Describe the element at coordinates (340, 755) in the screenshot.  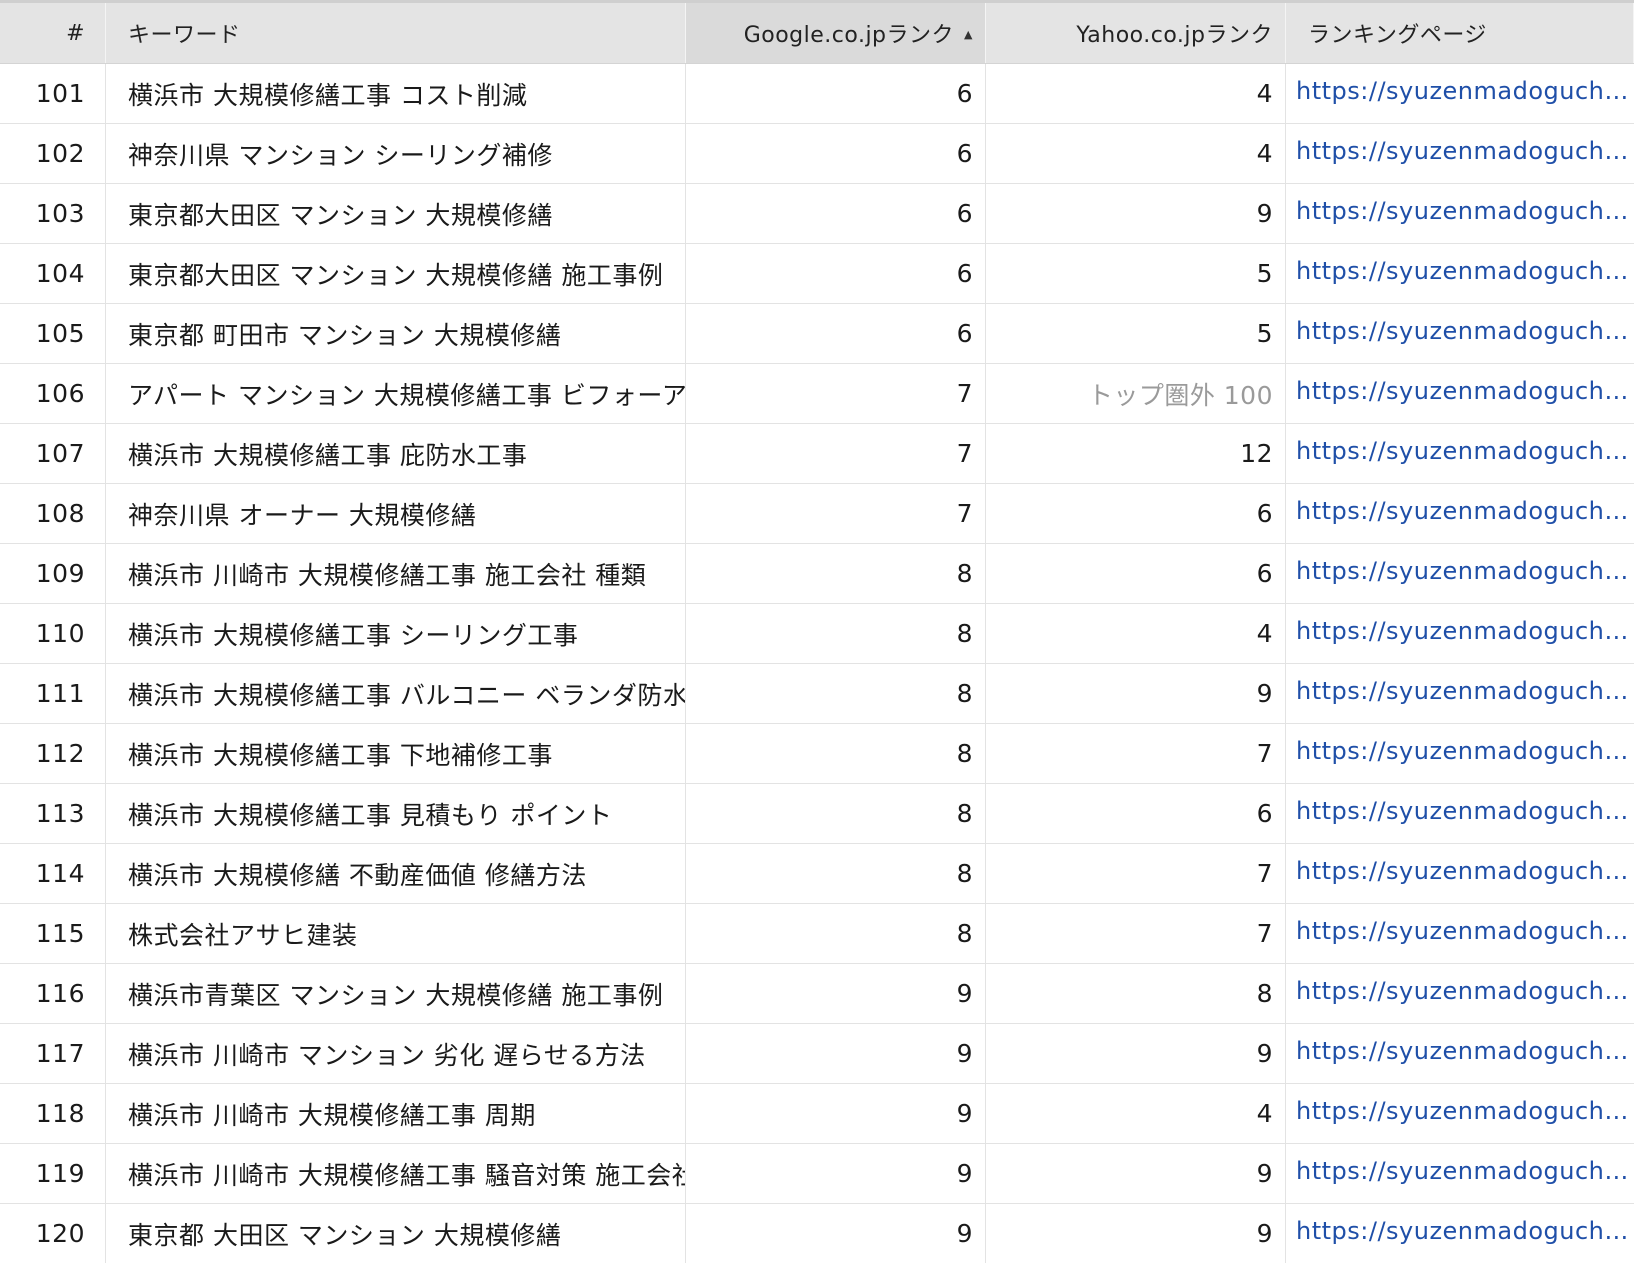
I see `keyword-text: 横浜市 大規模修繕工事 下地補修工事` at that location.